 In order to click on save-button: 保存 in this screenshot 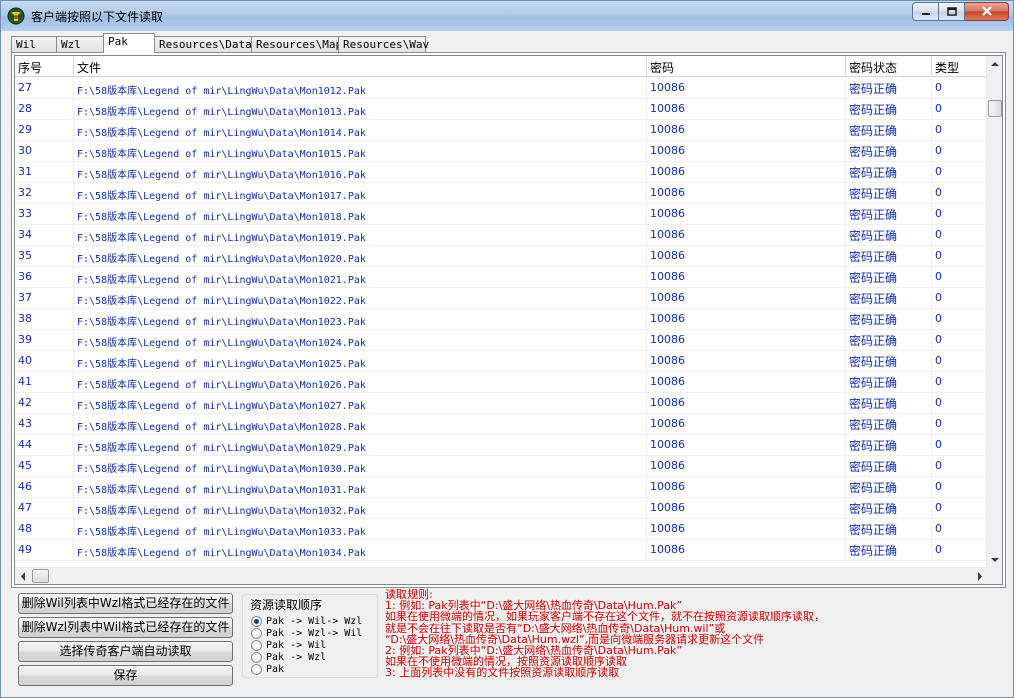, I will do `click(125, 675)`.